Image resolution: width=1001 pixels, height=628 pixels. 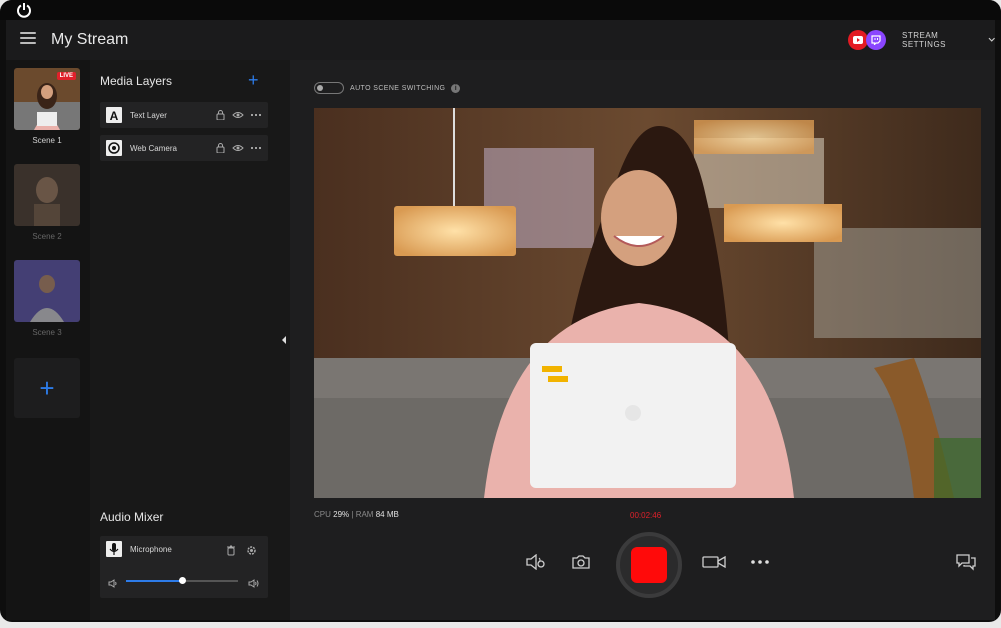 What do you see at coordinates (66, 76) in the screenshot?
I see `live-badge: LIVE` at bounding box center [66, 76].